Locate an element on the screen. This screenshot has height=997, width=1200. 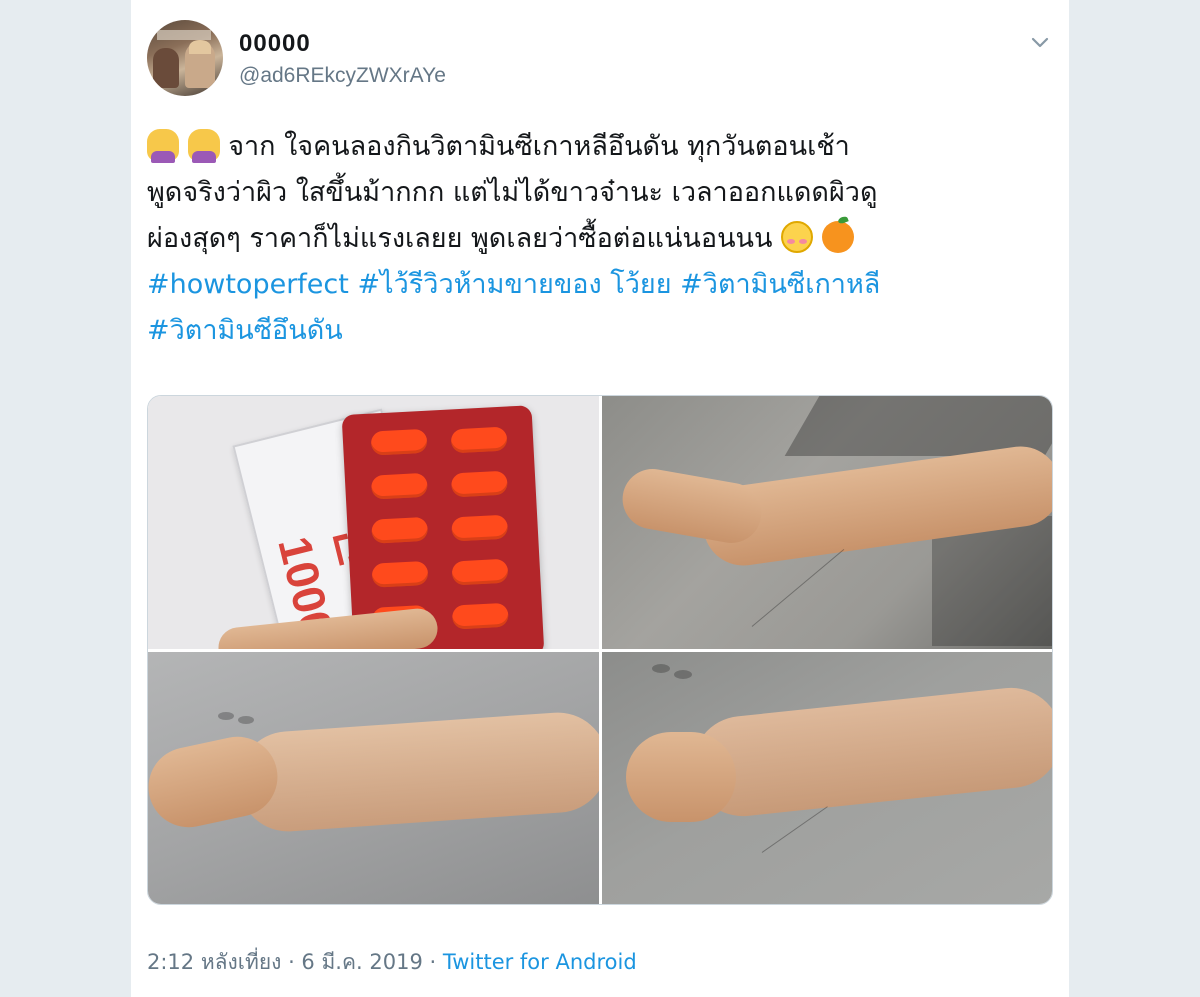
hashtag-link: #วิตามินซีเกาหลี is located at coordinates (780, 284).